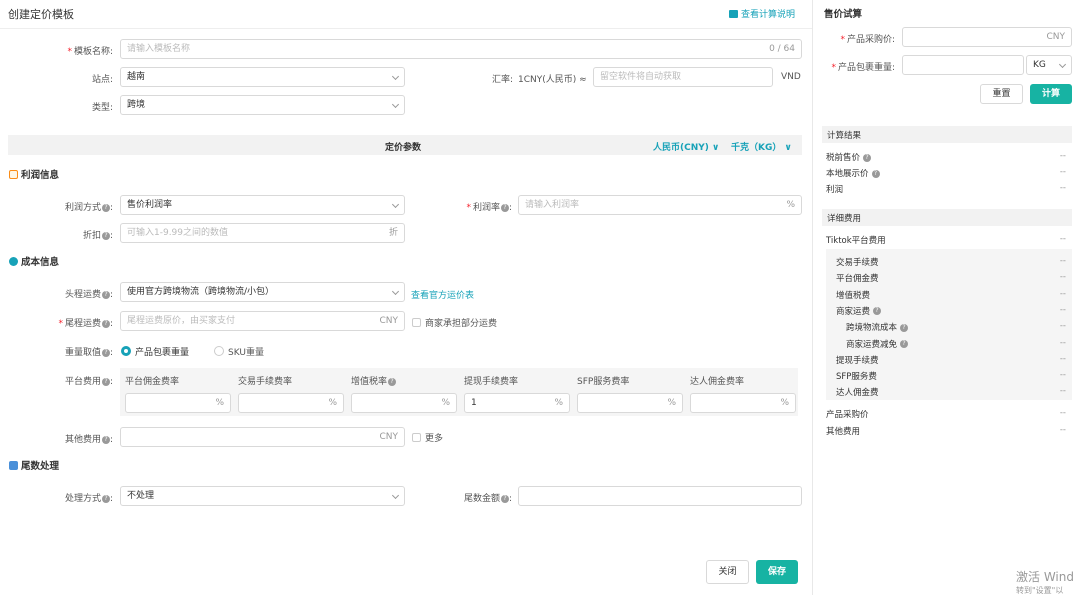 This screenshot has width=1080, height=598. I want to click on other-row: 其他费用 --, so click(946, 431).